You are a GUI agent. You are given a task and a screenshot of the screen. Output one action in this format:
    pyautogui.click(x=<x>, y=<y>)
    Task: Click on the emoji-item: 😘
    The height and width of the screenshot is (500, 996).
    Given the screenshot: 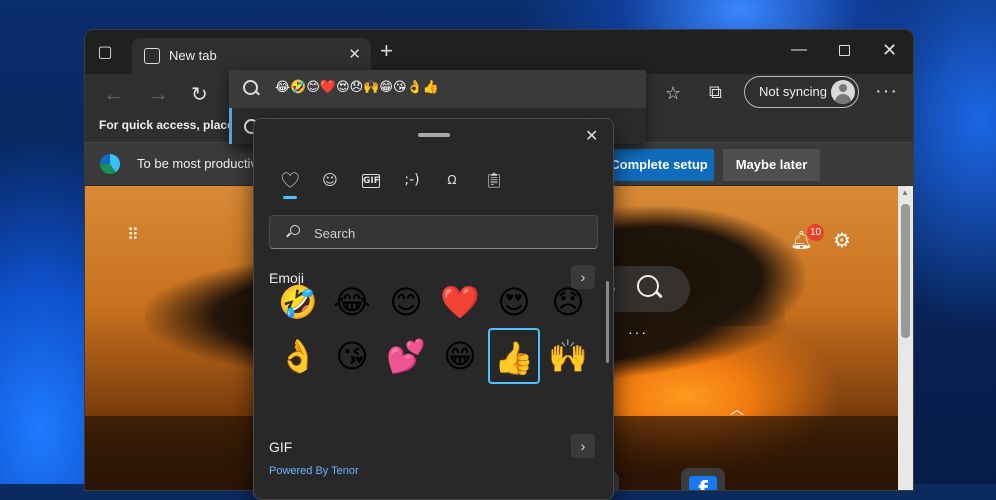 What is the action you would take?
    pyautogui.click(x=352, y=356)
    